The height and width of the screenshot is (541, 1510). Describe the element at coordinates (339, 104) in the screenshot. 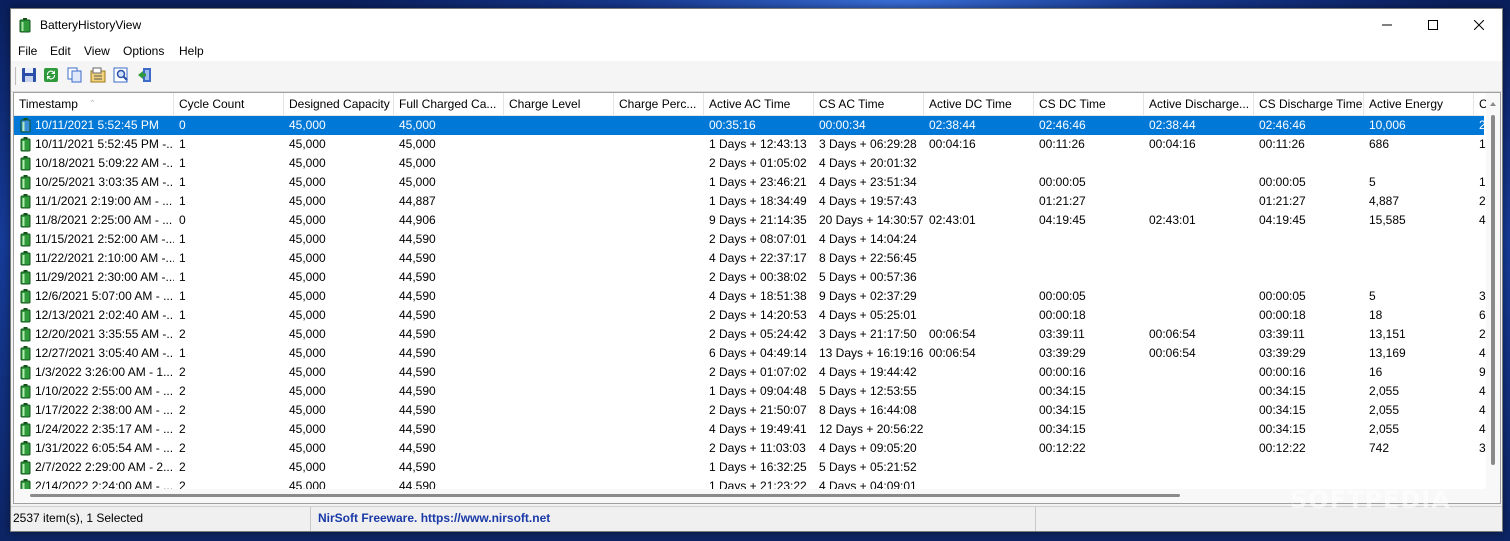

I see `column-header-designed-capacity: Designed Capacity` at that location.